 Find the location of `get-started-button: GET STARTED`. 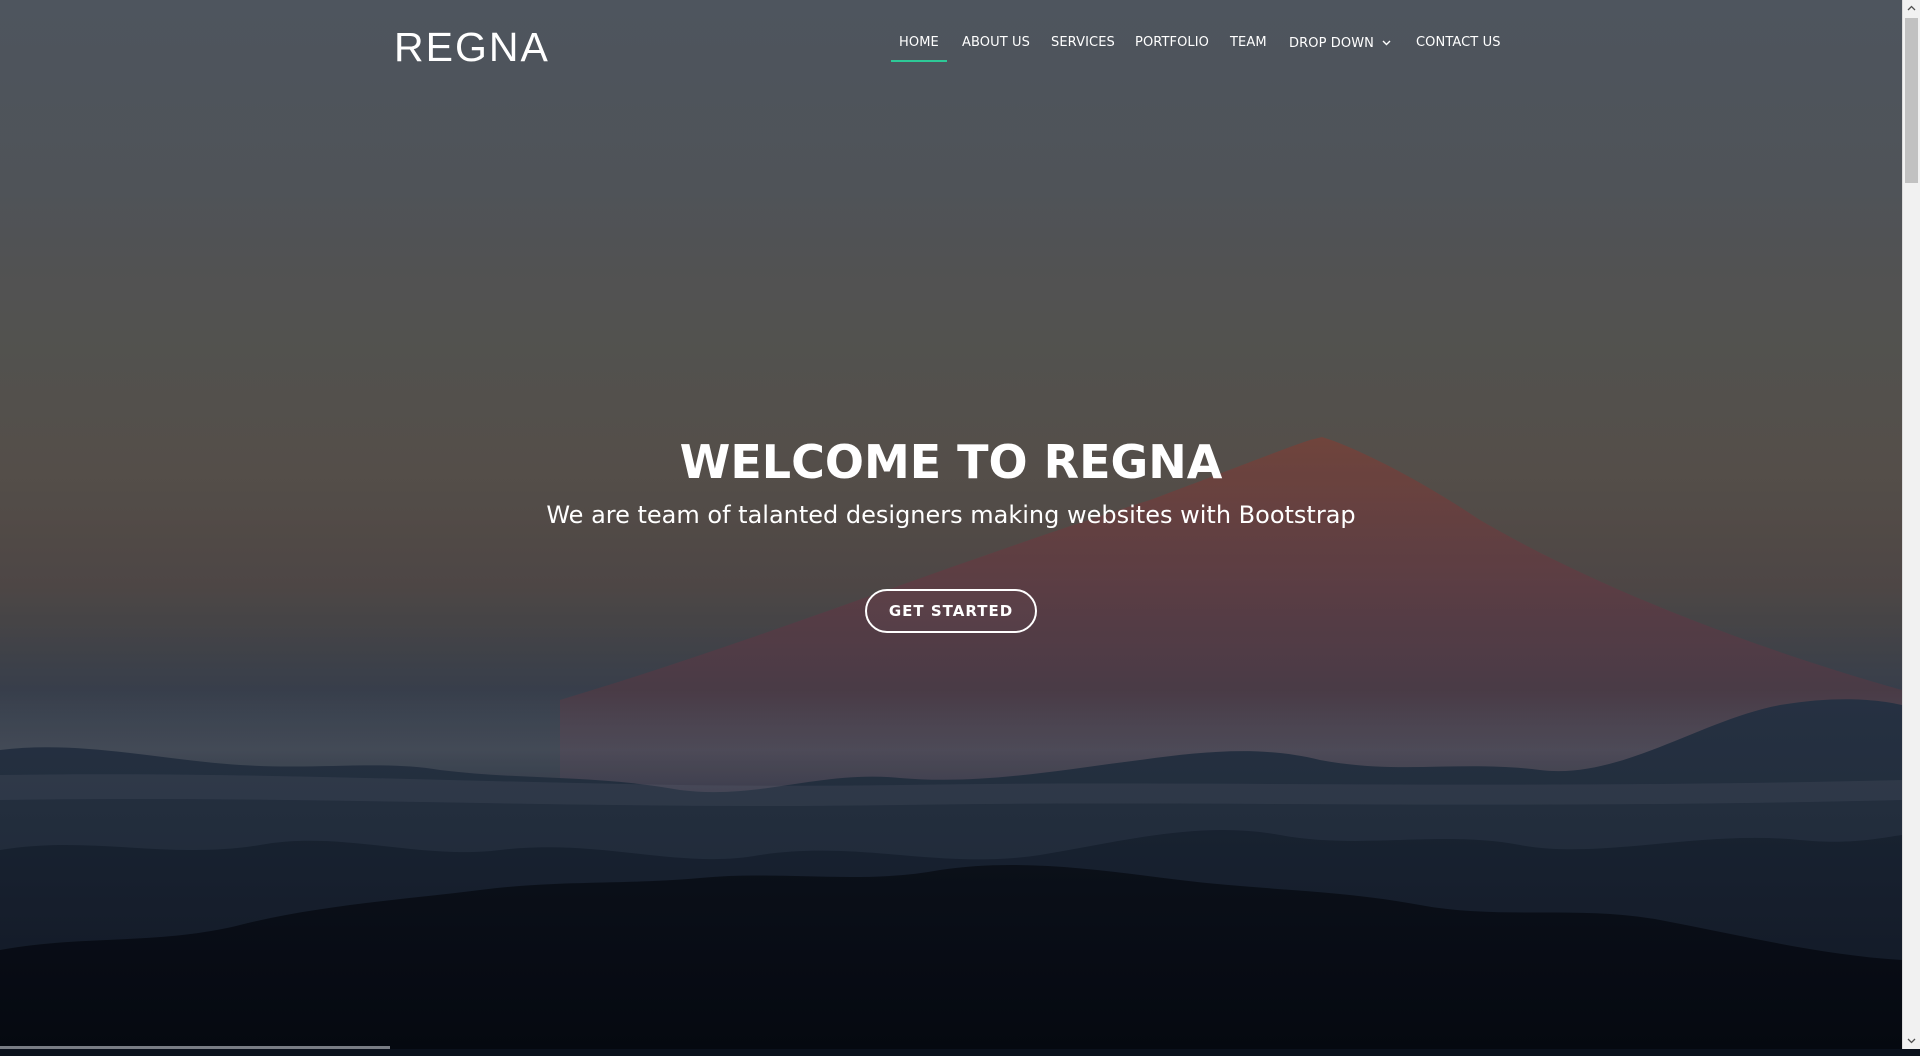

get-started-button: GET STARTED is located at coordinates (951, 611).